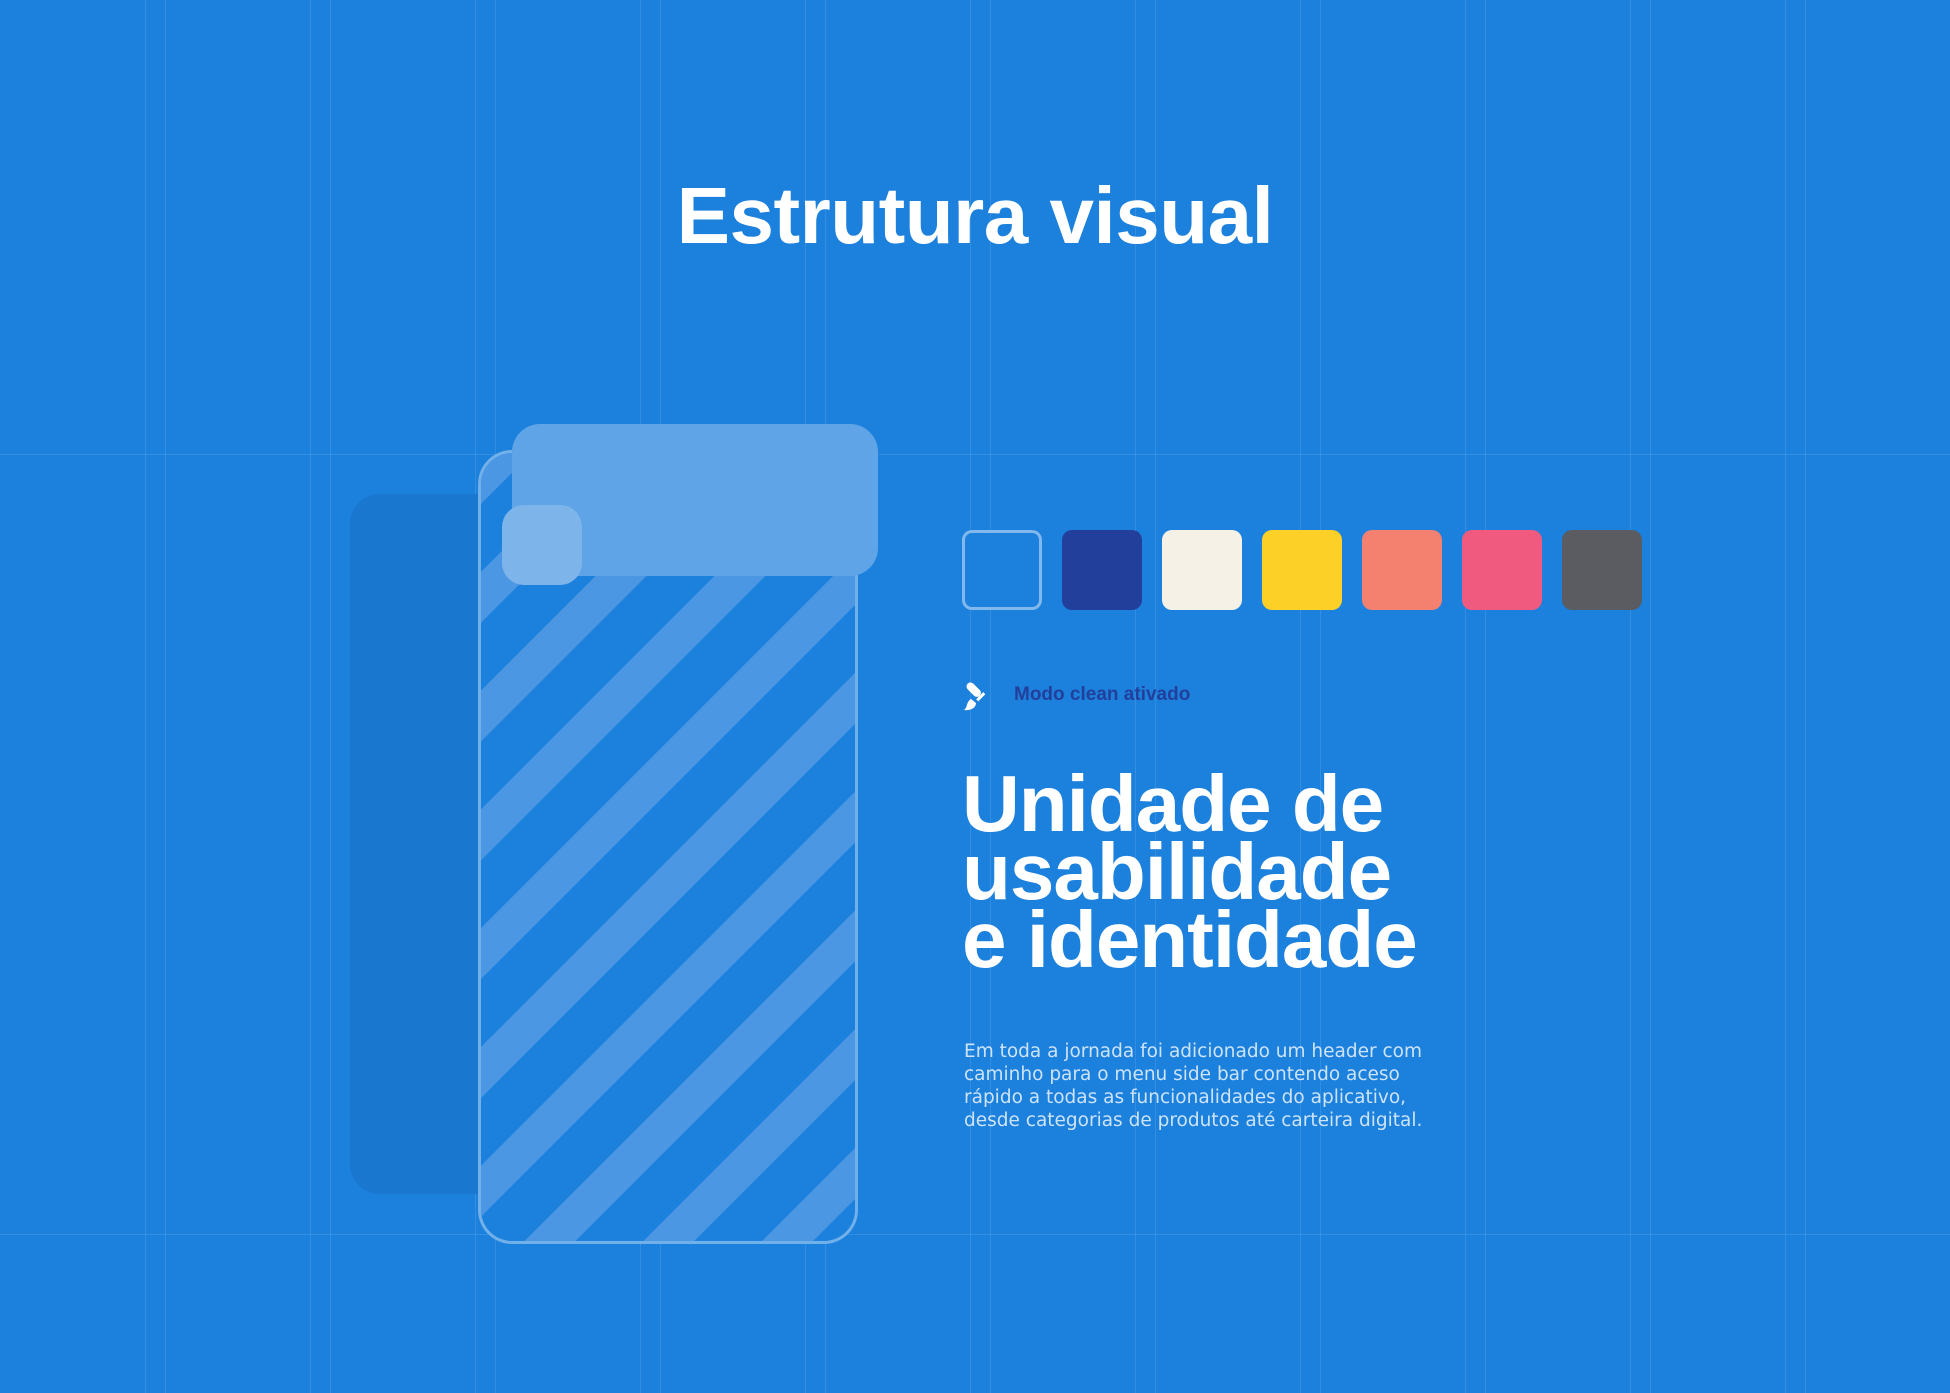  Describe the element at coordinates (1202, 570) in the screenshot. I see `color-swatch-cream` at that location.